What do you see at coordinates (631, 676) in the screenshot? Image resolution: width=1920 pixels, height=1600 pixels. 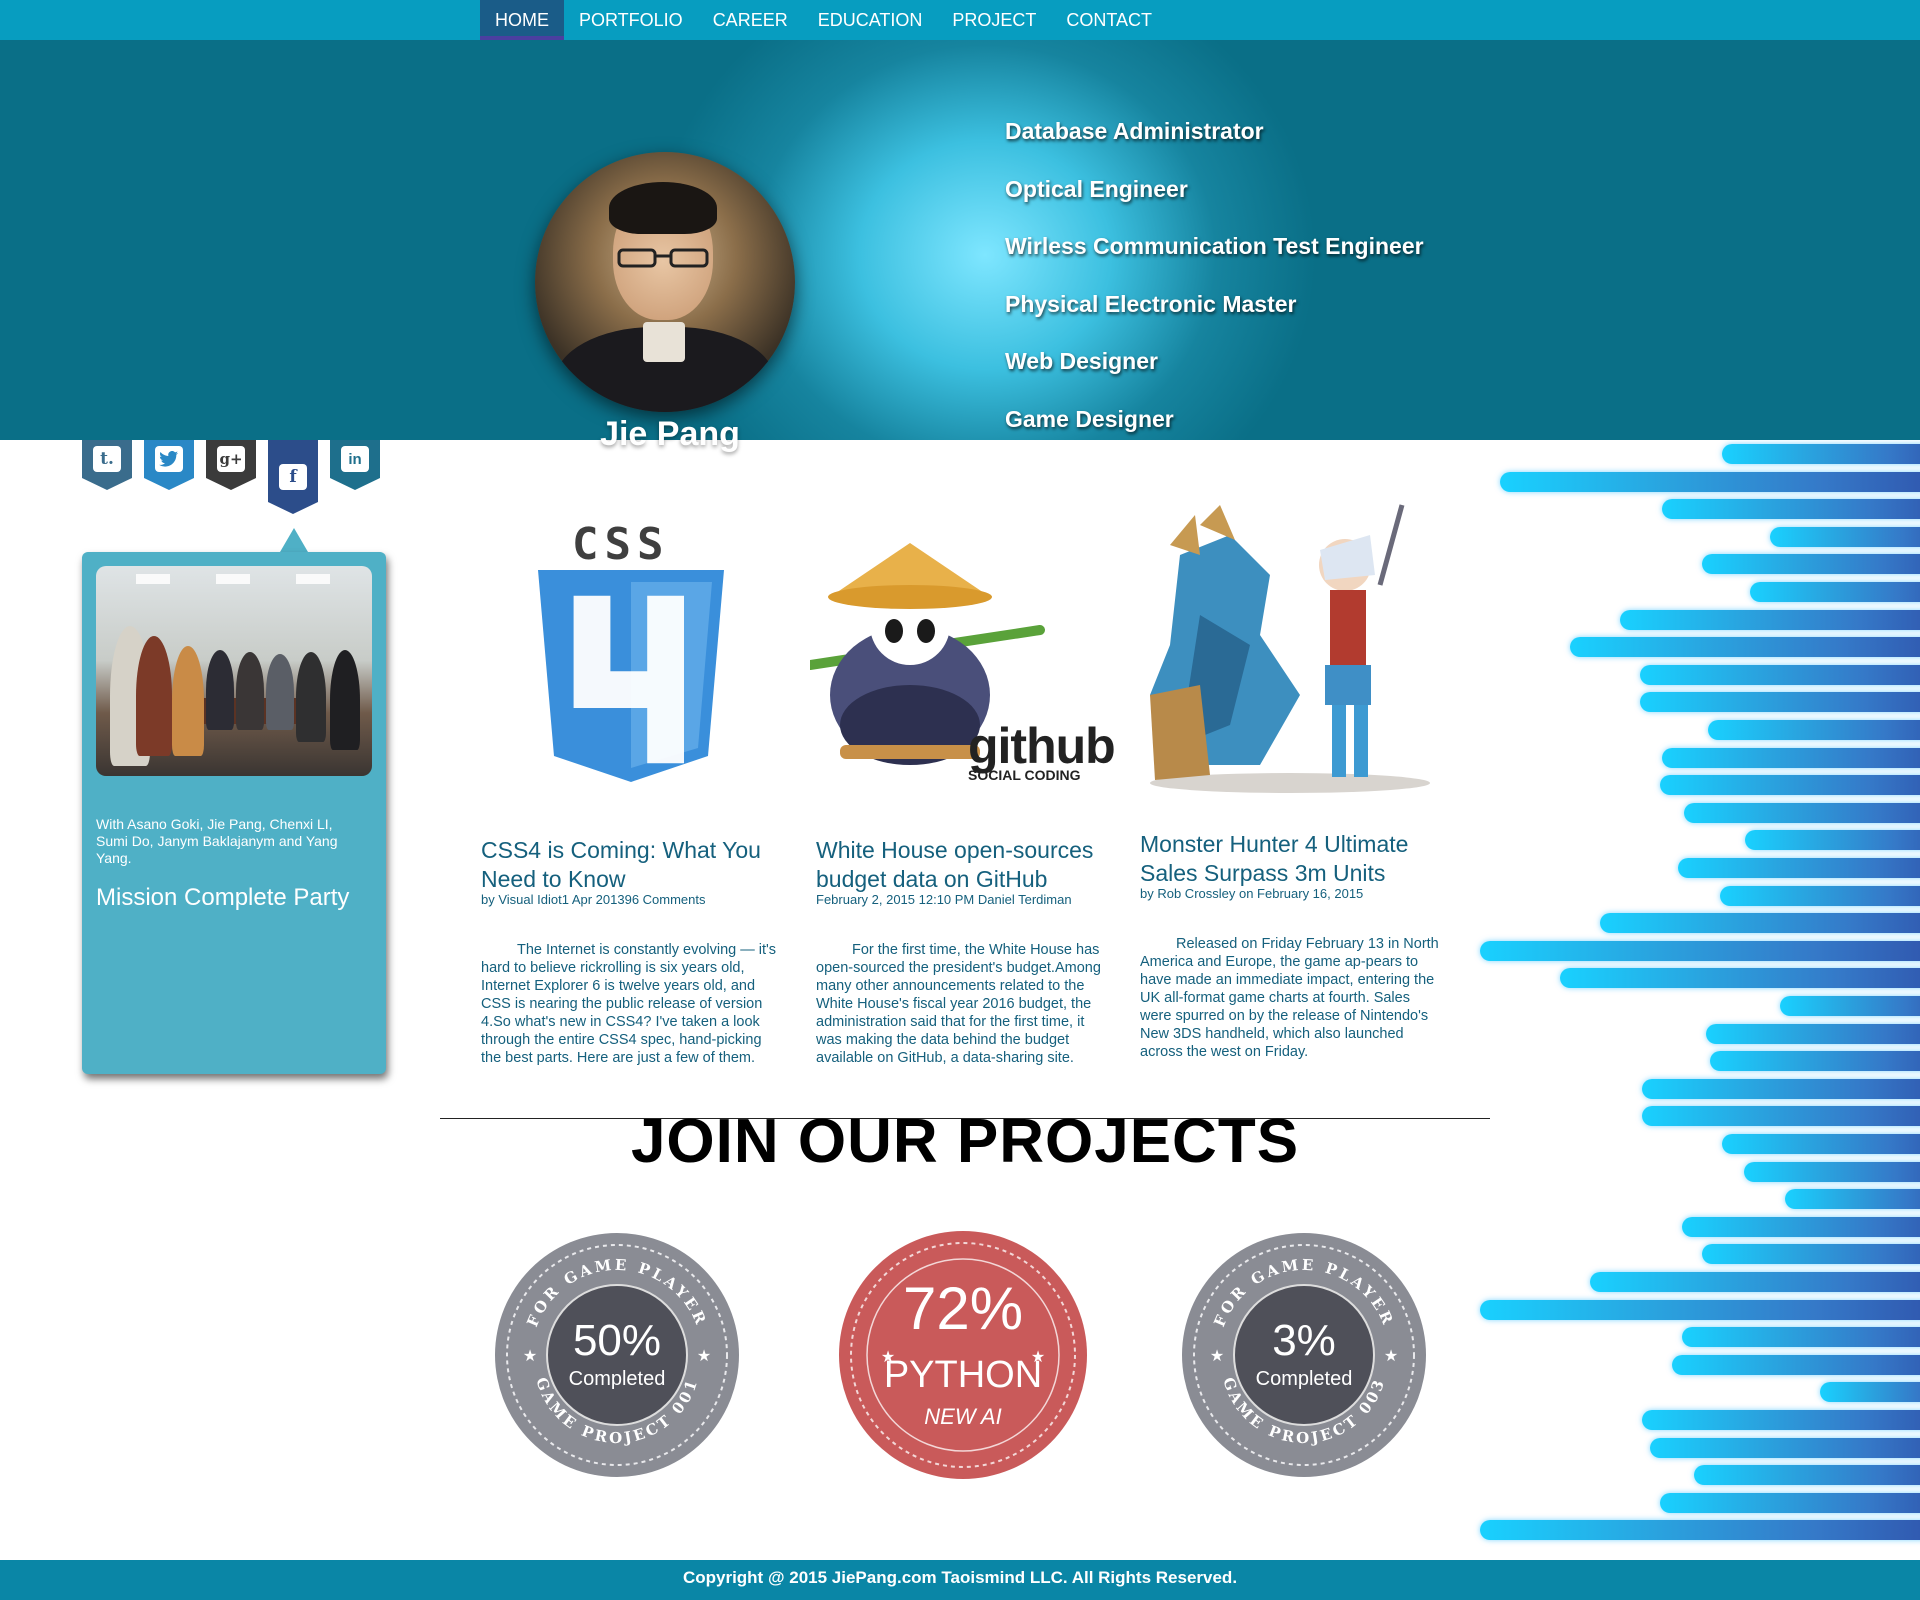 I see `css4-logo-icon` at bounding box center [631, 676].